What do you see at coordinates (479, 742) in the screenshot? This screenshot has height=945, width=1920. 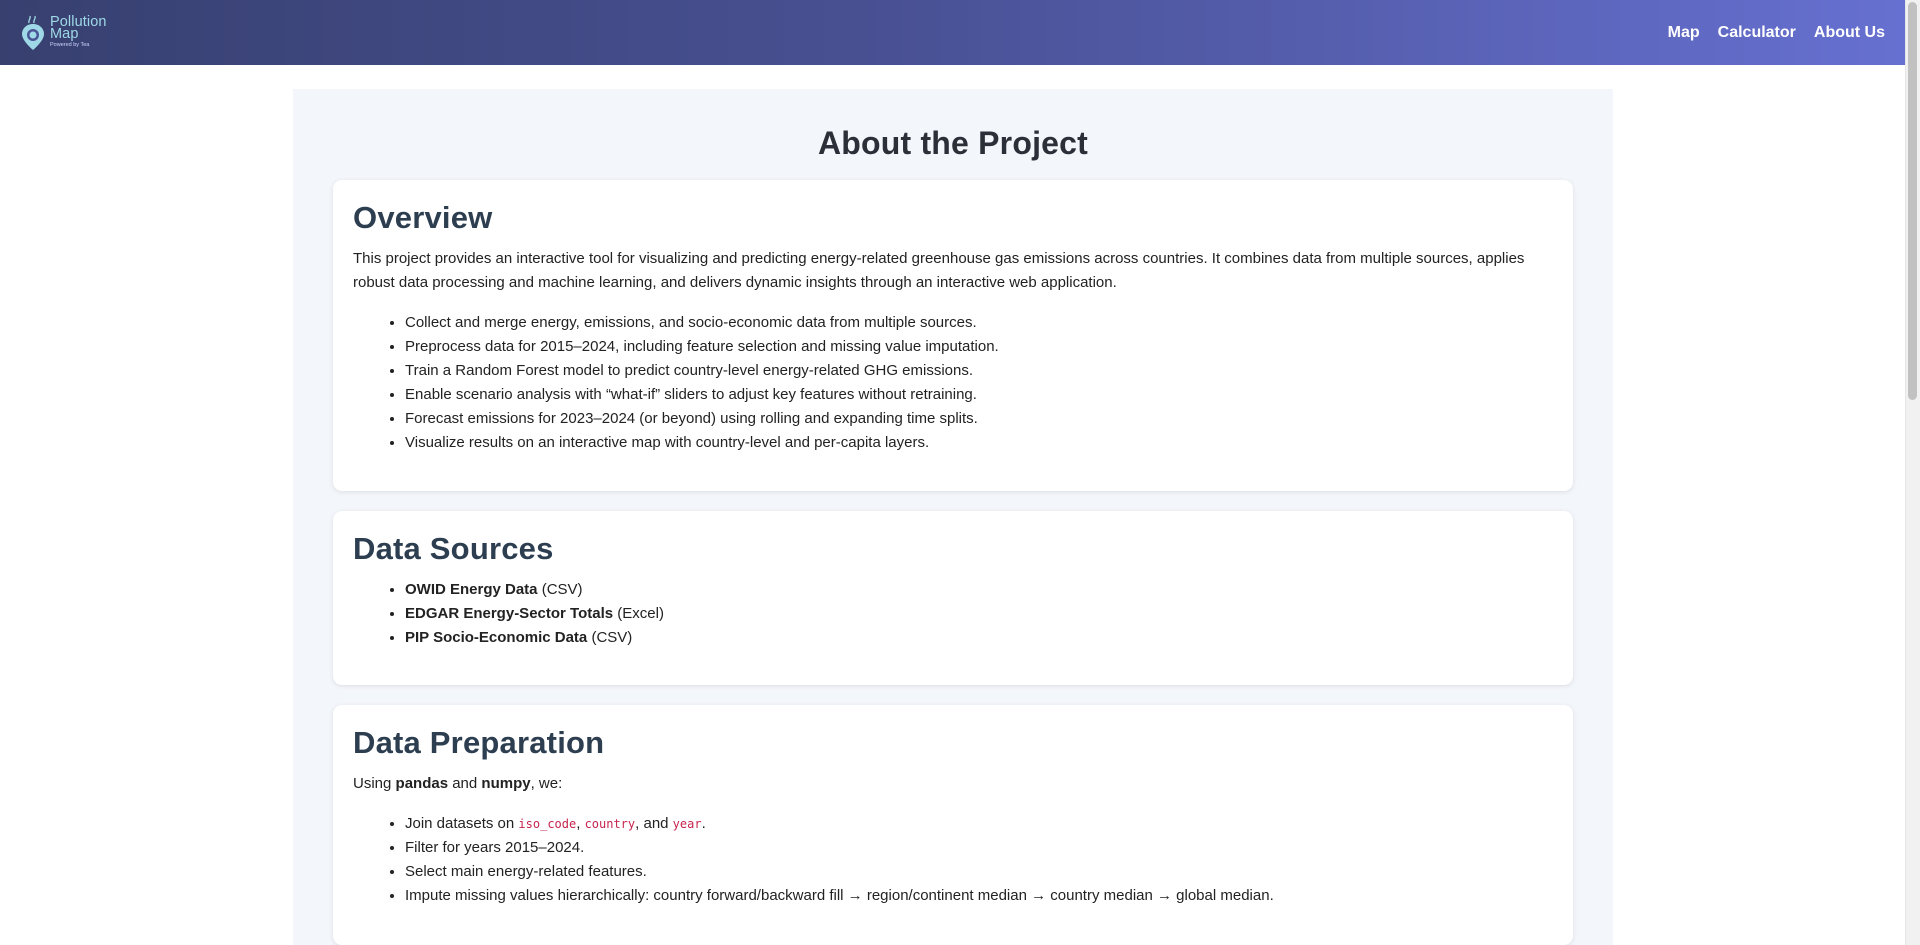 I see `data-preparation-heading: Data Preparation` at bounding box center [479, 742].